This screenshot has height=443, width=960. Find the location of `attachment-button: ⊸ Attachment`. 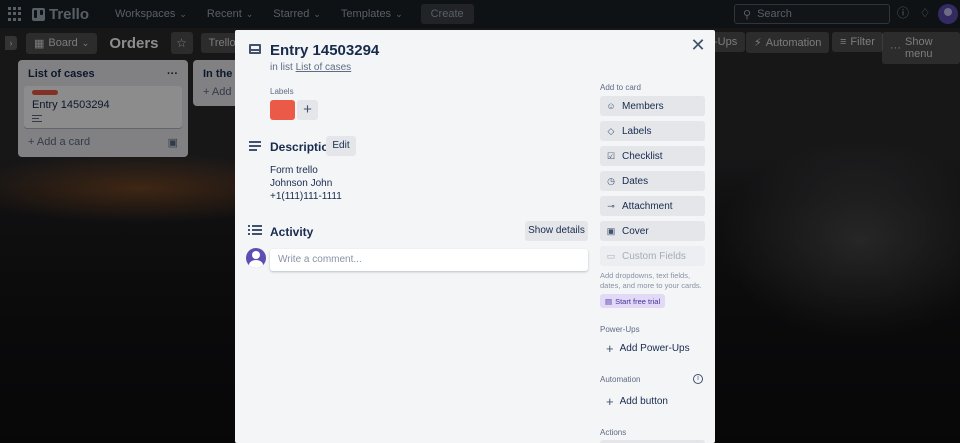

attachment-button: ⊸ Attachment is located at coordinates (652, 206).